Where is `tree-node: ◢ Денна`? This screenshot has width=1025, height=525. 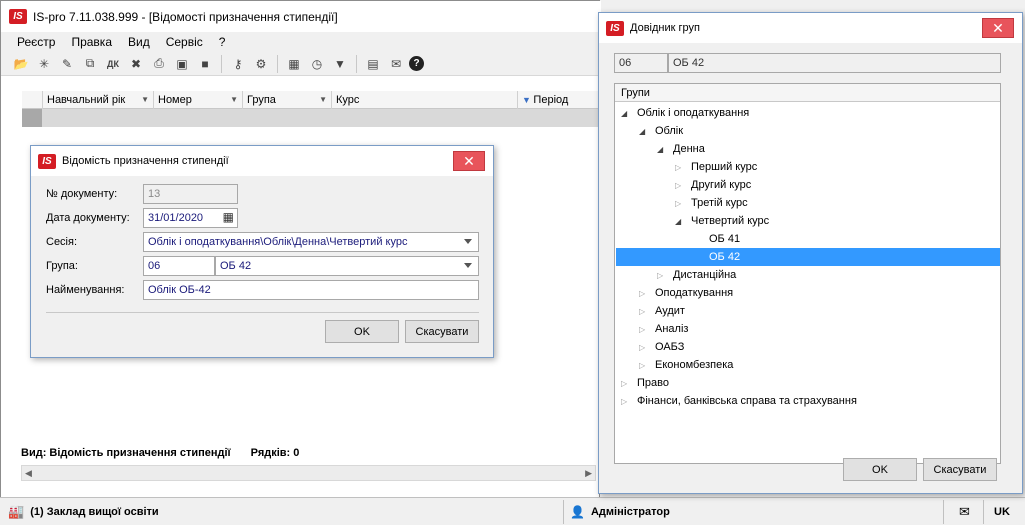 tree-node: ◢ Денна is located at coordinates (681, 149).